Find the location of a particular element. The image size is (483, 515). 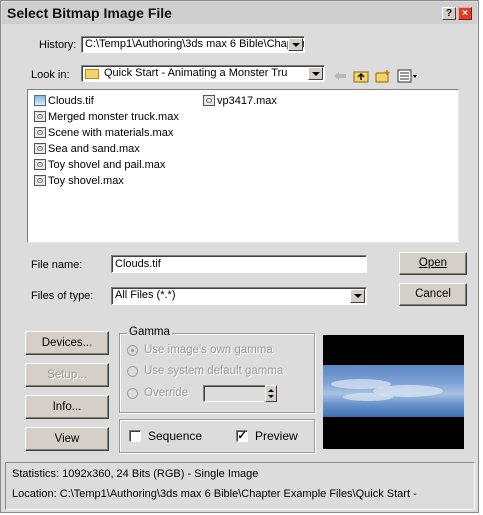

cloud-shape is located at coordinates (368, 397).